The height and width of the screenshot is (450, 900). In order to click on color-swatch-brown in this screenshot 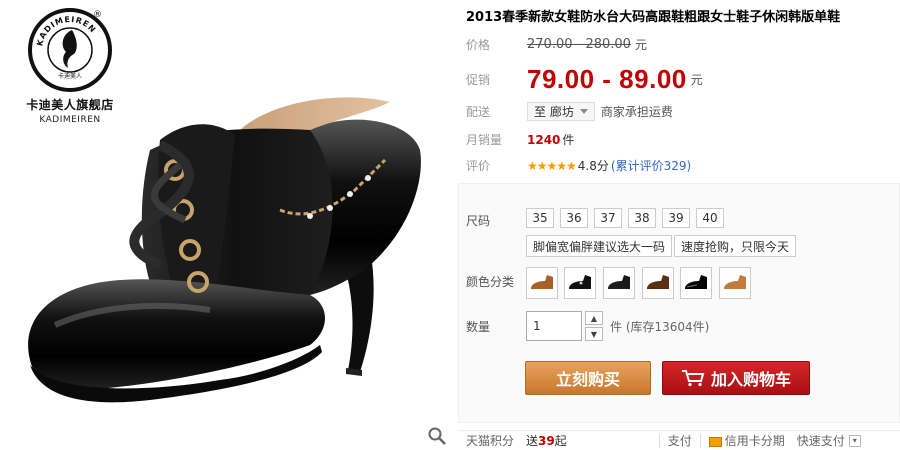, I will do `click(542, 283)`.